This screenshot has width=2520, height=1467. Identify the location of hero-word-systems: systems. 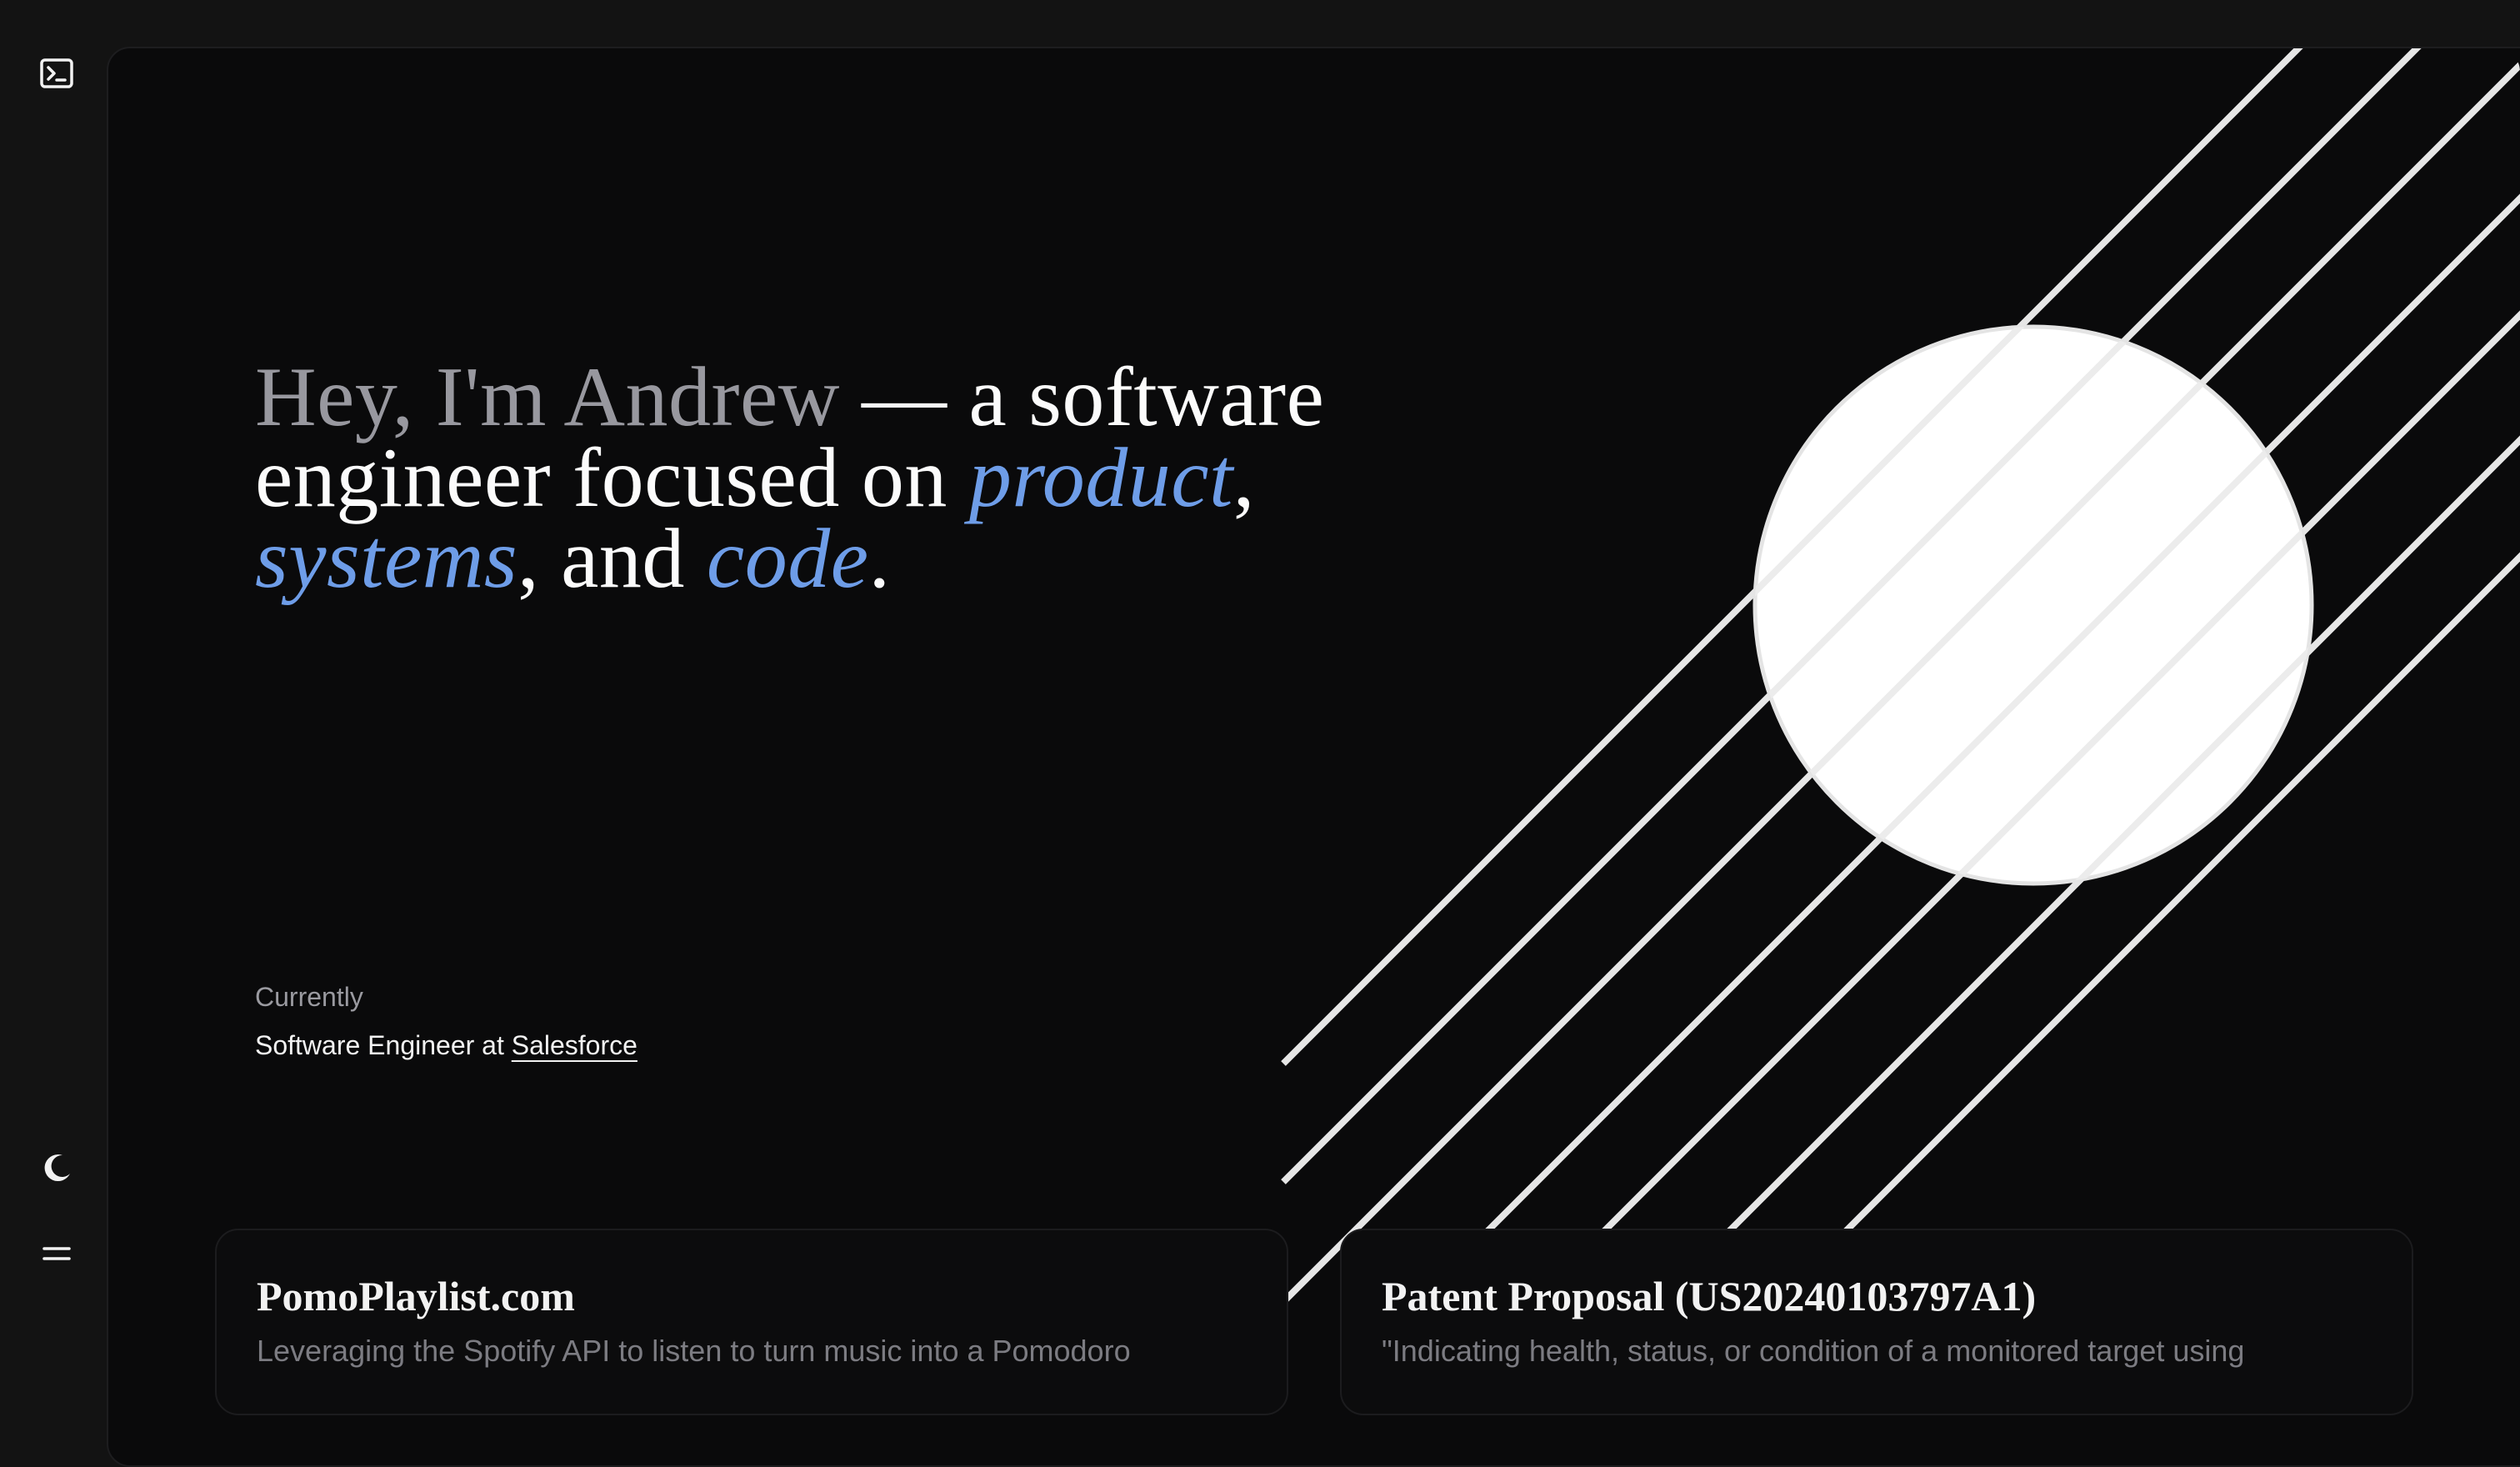
(386, 559).